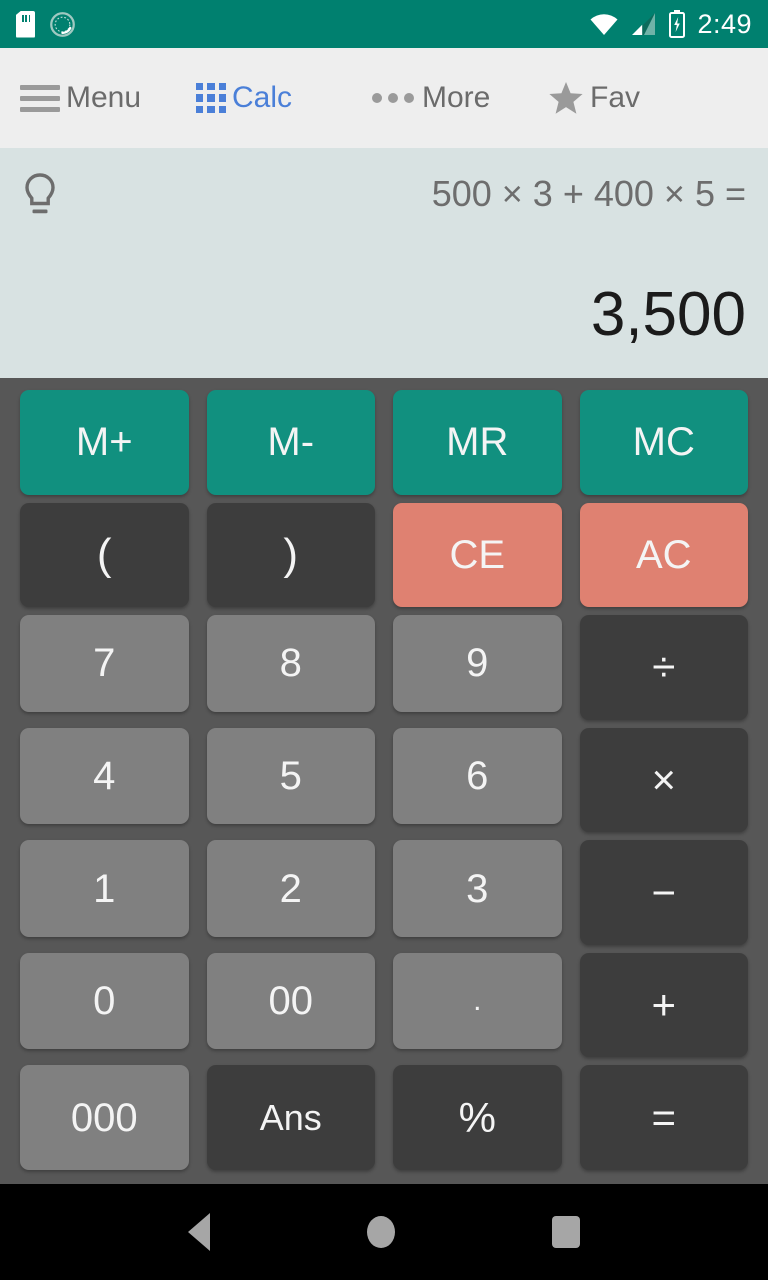 The height and width of the screenshot is (1280, 768). I want to click on grid-apps-icon, so click(211, 98).